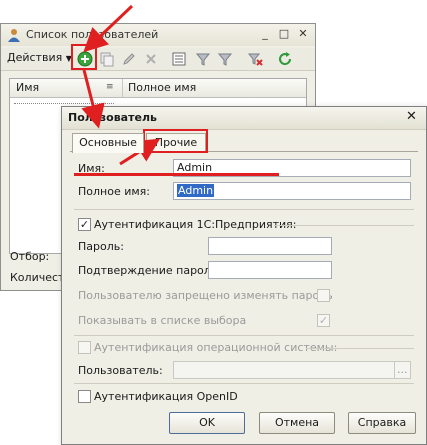 The height and width of the screenshot is (445, 427). Describe the element at coordinates (121, 85) in the screenshot. I see `annotation-arrows` at that location.